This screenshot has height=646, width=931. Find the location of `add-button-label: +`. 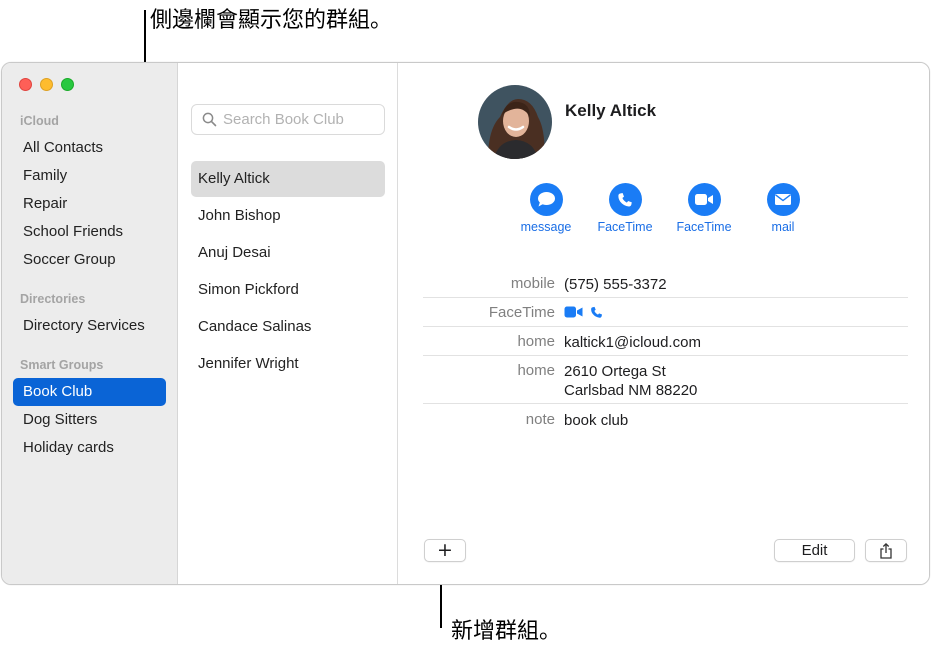

add-button-label: + is located at coordinates (445, 550).